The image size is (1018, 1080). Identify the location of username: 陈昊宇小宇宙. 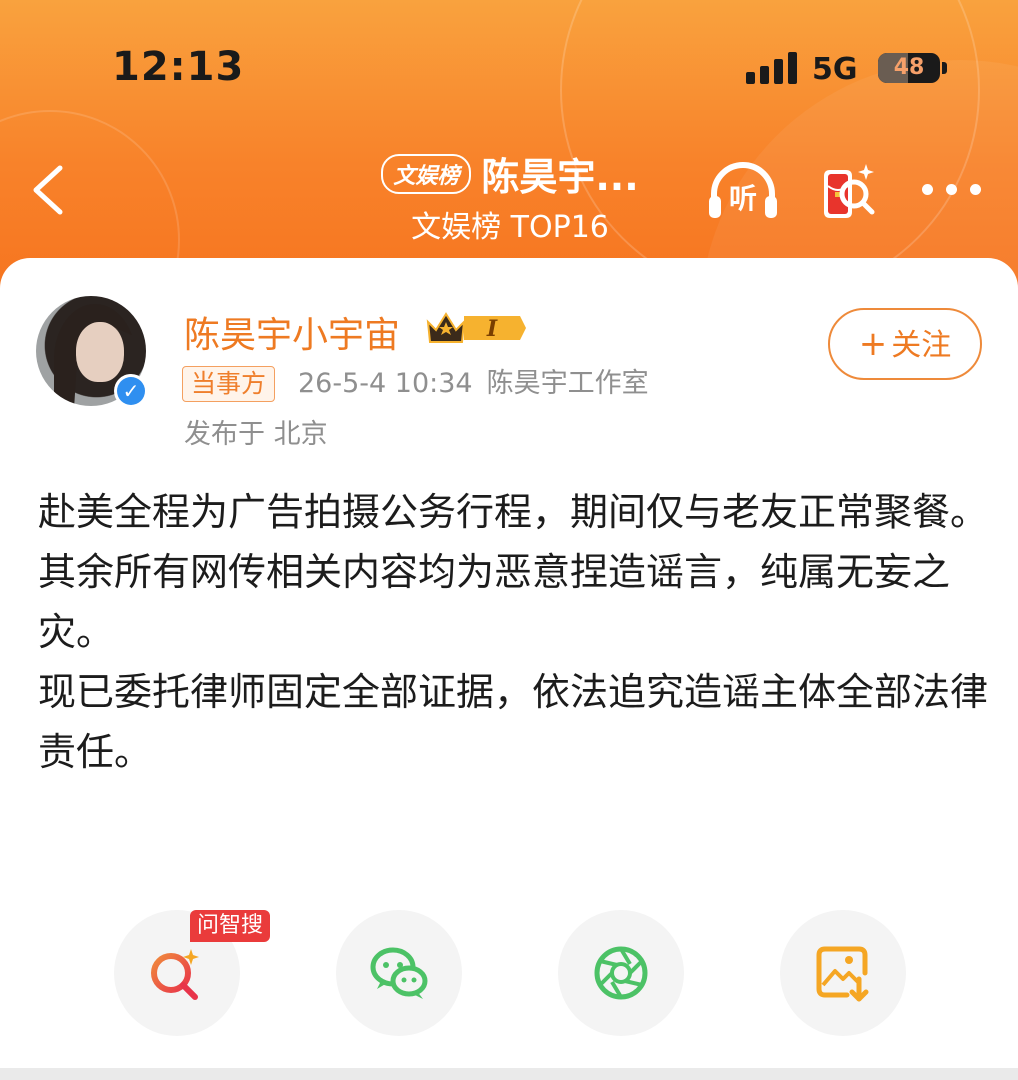
(292, 332).